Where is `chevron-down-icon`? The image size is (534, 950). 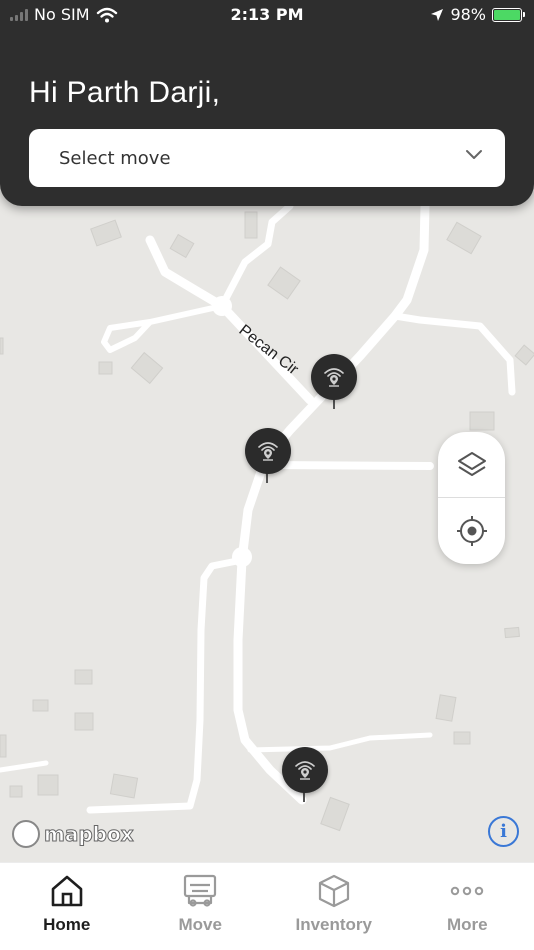 chevron-down-icon is located at coordinates (474, 154).